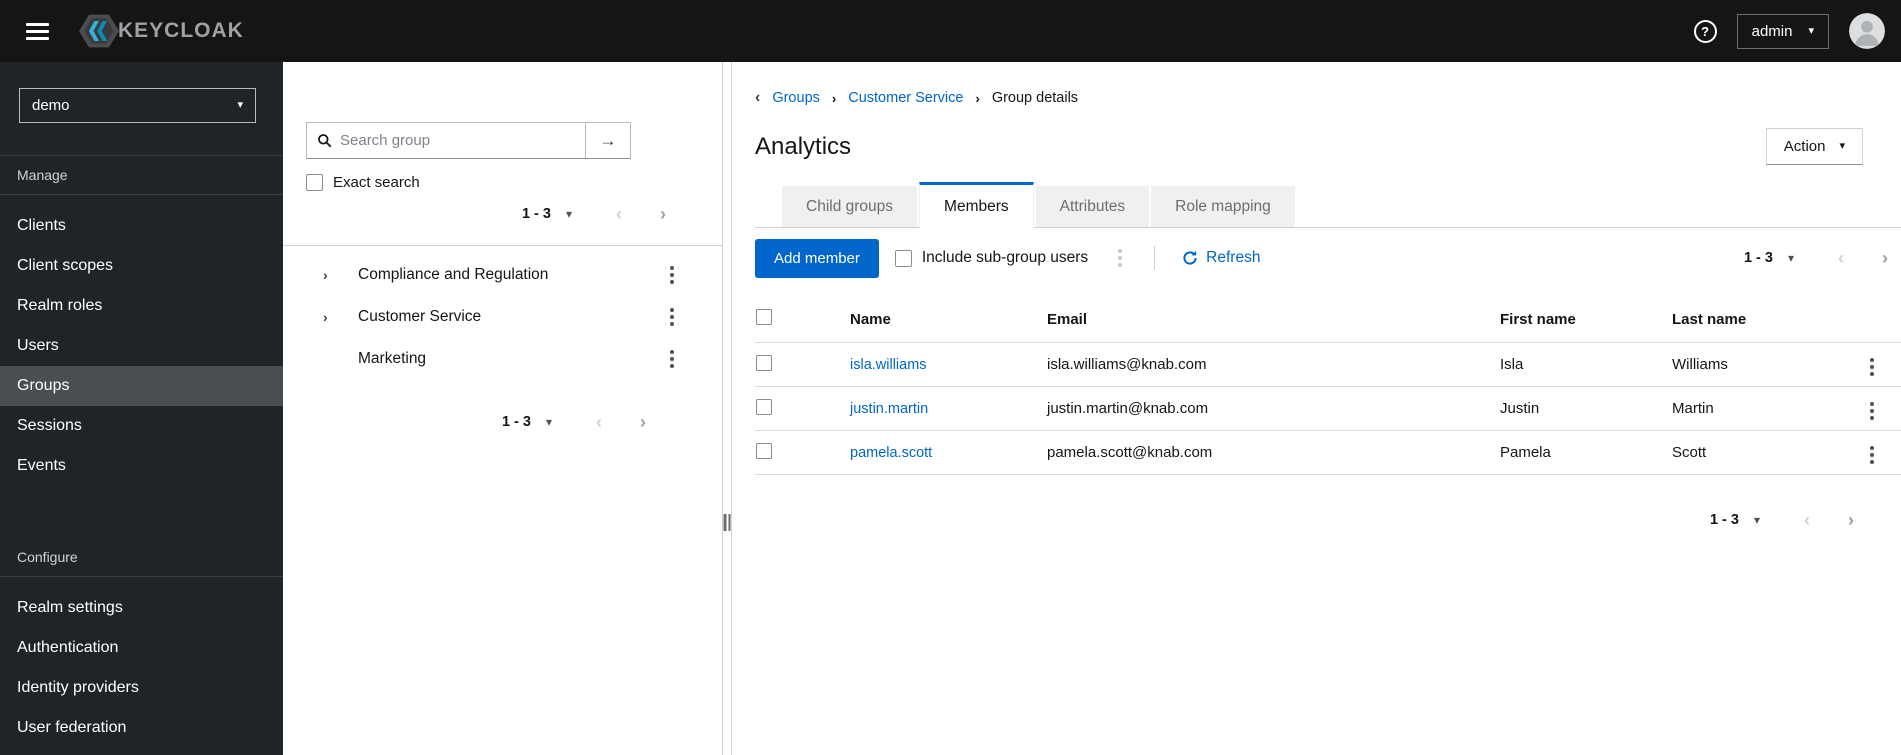 Image resolution: width=1901 pixels, height=755 pixels. Describe the element at coordinates (948, 321) in the screenshot. I see `column-header-name: Name` at that location.